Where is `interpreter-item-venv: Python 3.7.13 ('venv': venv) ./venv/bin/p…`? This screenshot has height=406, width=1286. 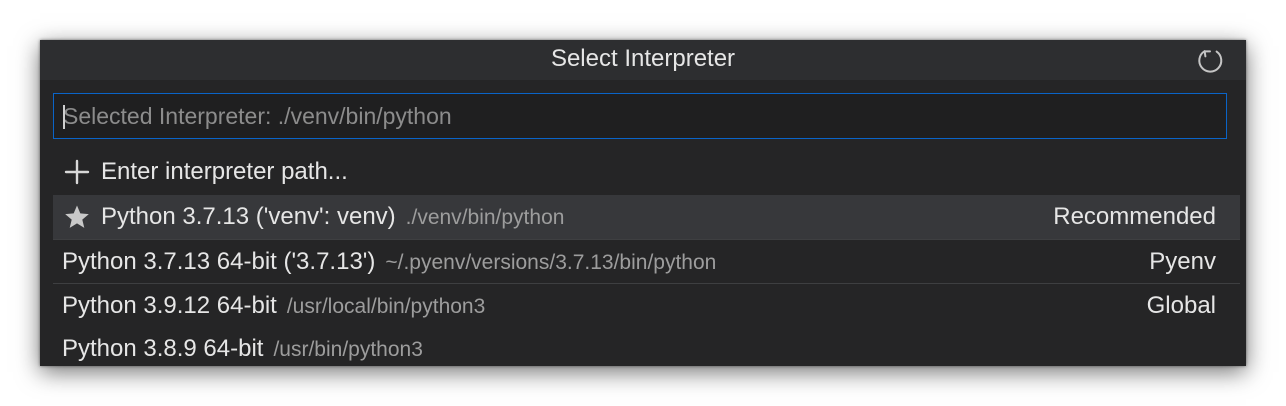
interpreter-item-venv: Python 3.7.13 ('venv': venv) ./venv/bin/p… is located at coordinates (646, 217).